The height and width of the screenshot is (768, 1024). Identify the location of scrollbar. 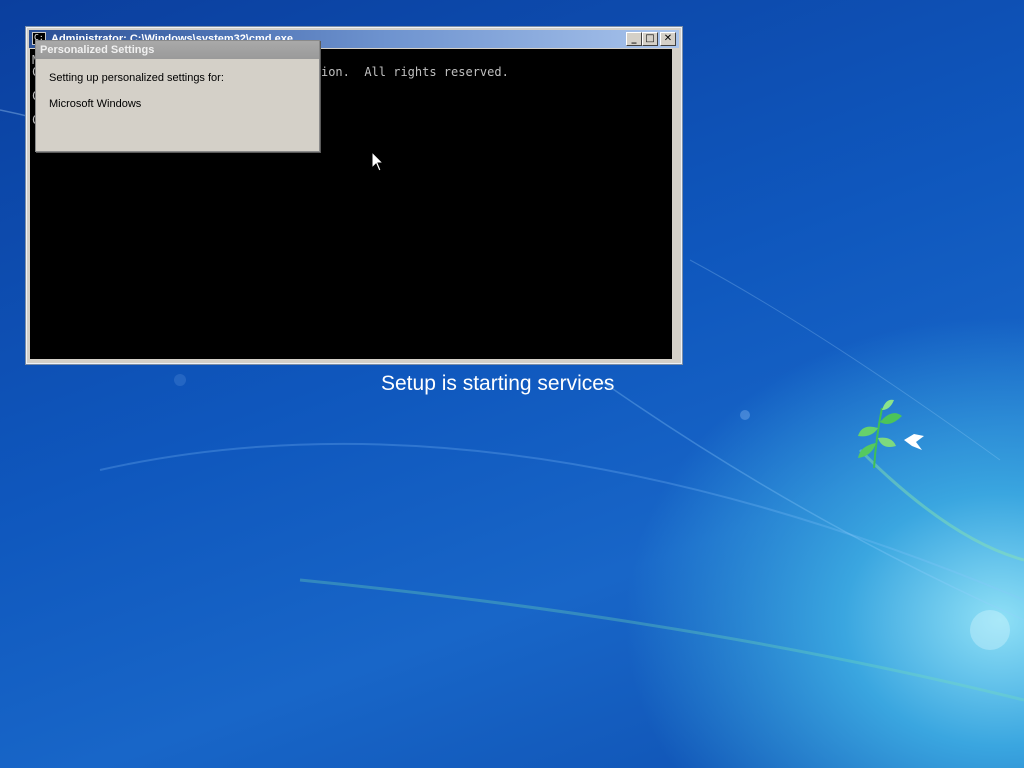
(675, 204).